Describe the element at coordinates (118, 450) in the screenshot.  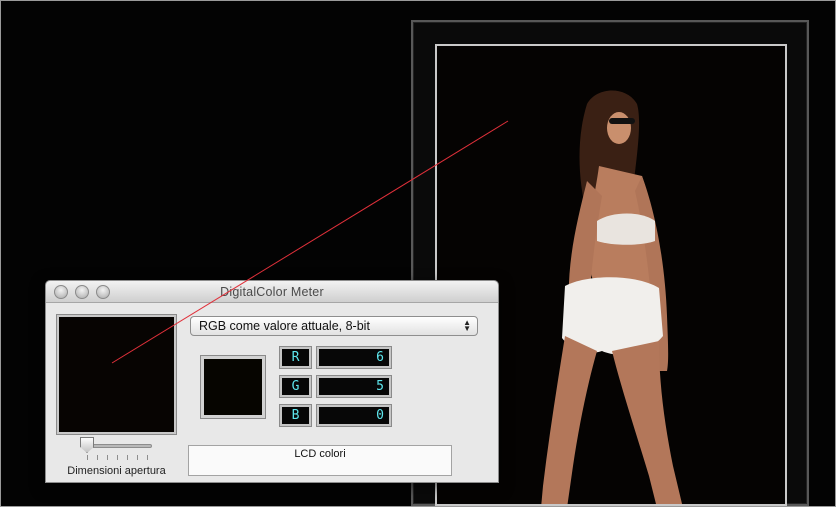
I see `aperture-size-slider` at that location.